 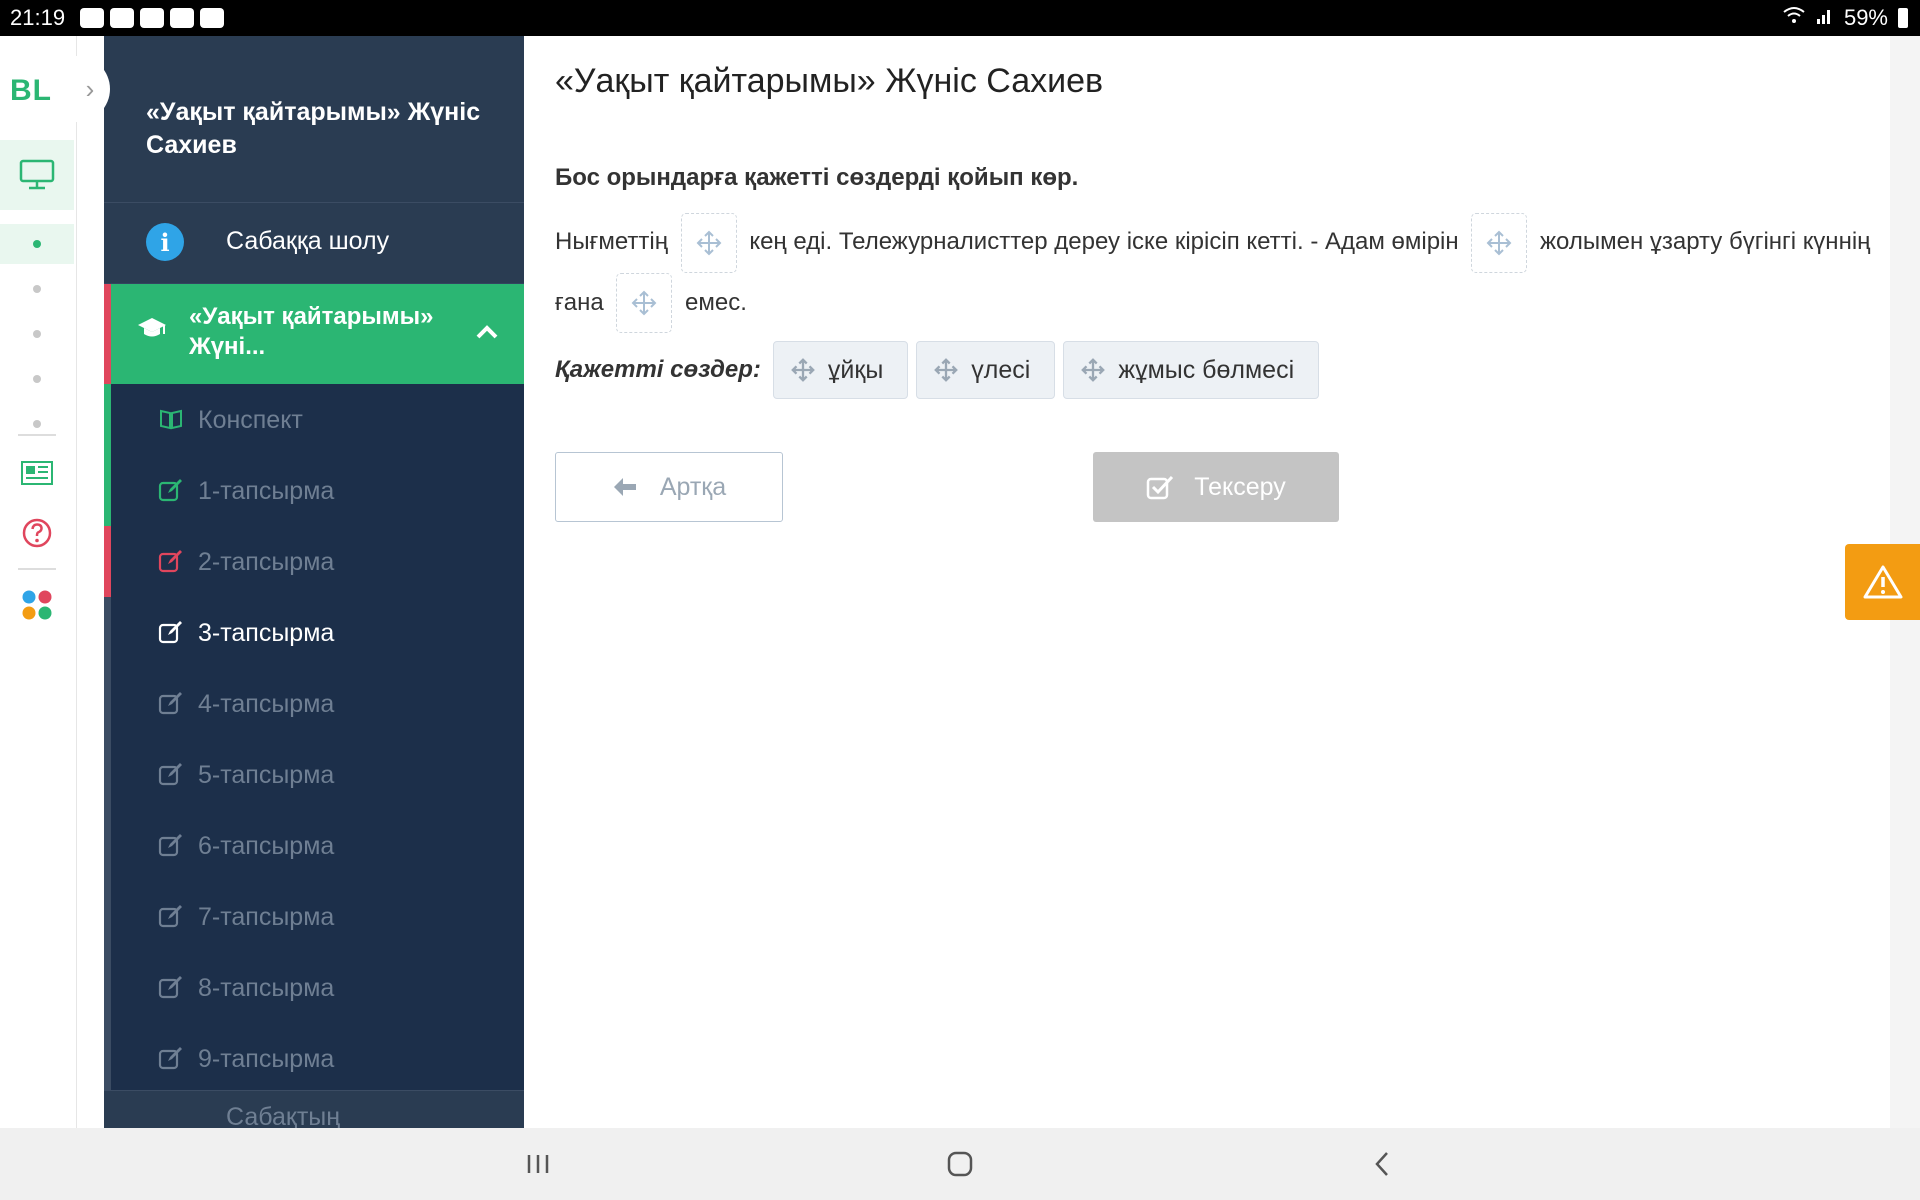 I want to click on back-nav-button, so click(x=1382, y=1164).